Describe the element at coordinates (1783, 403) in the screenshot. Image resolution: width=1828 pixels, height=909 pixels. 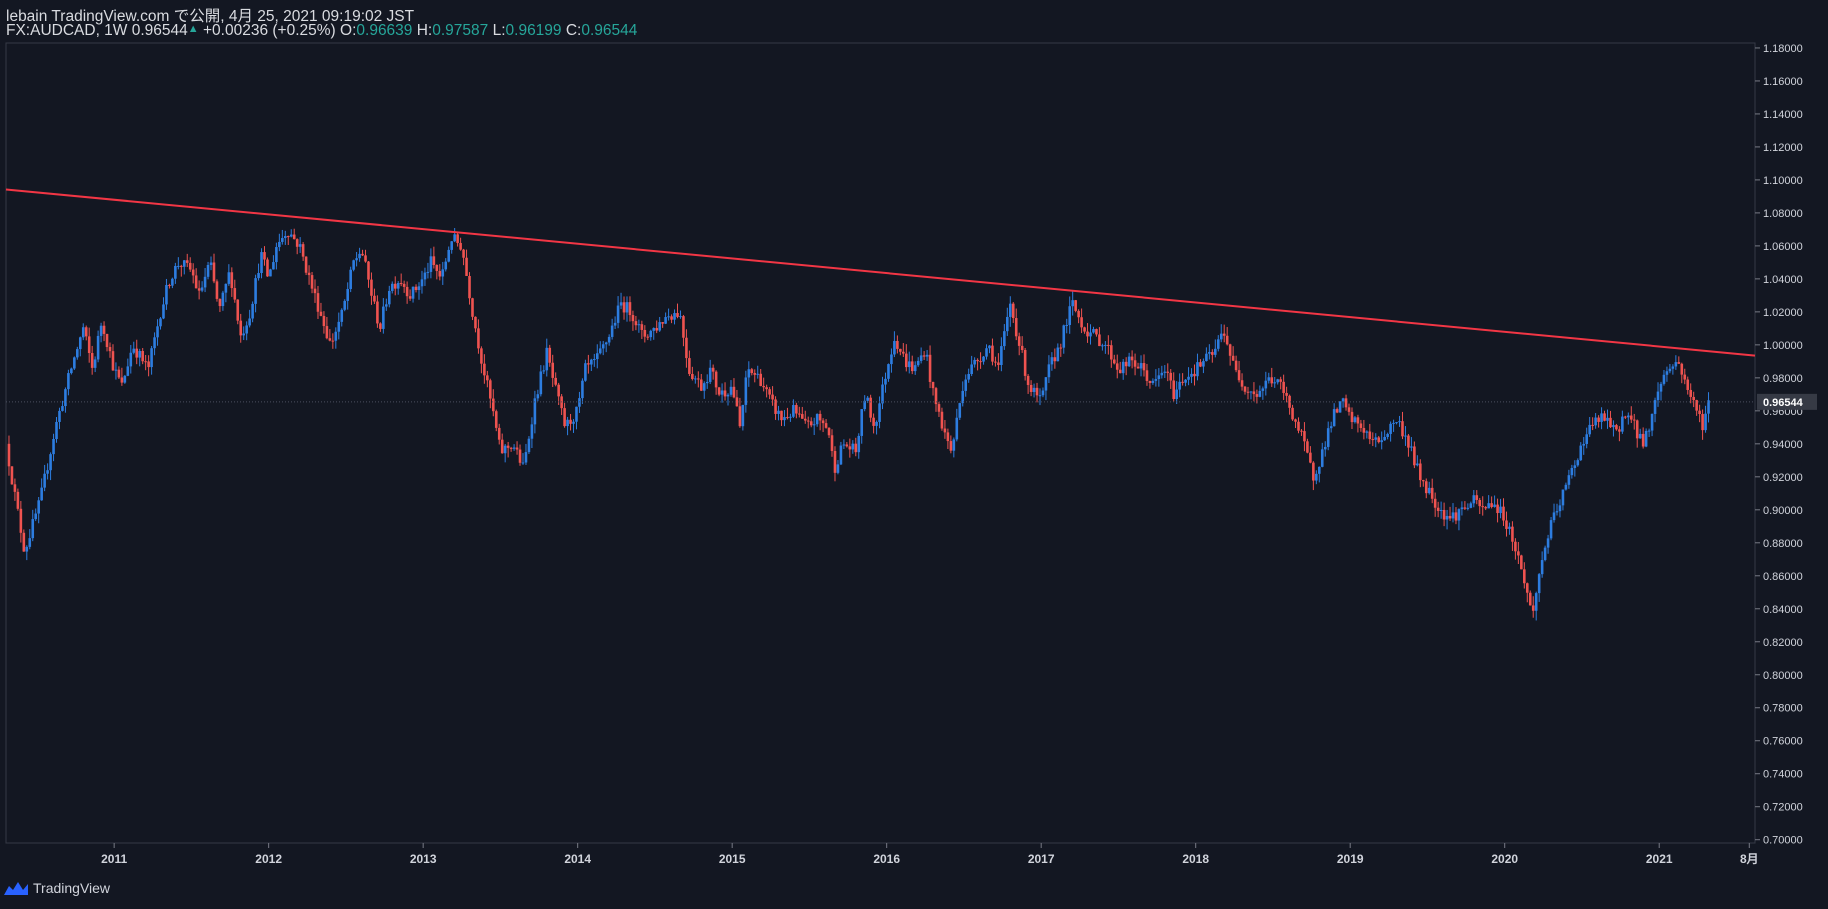
I see `last-price-axis-label: 0.96544` at that location.